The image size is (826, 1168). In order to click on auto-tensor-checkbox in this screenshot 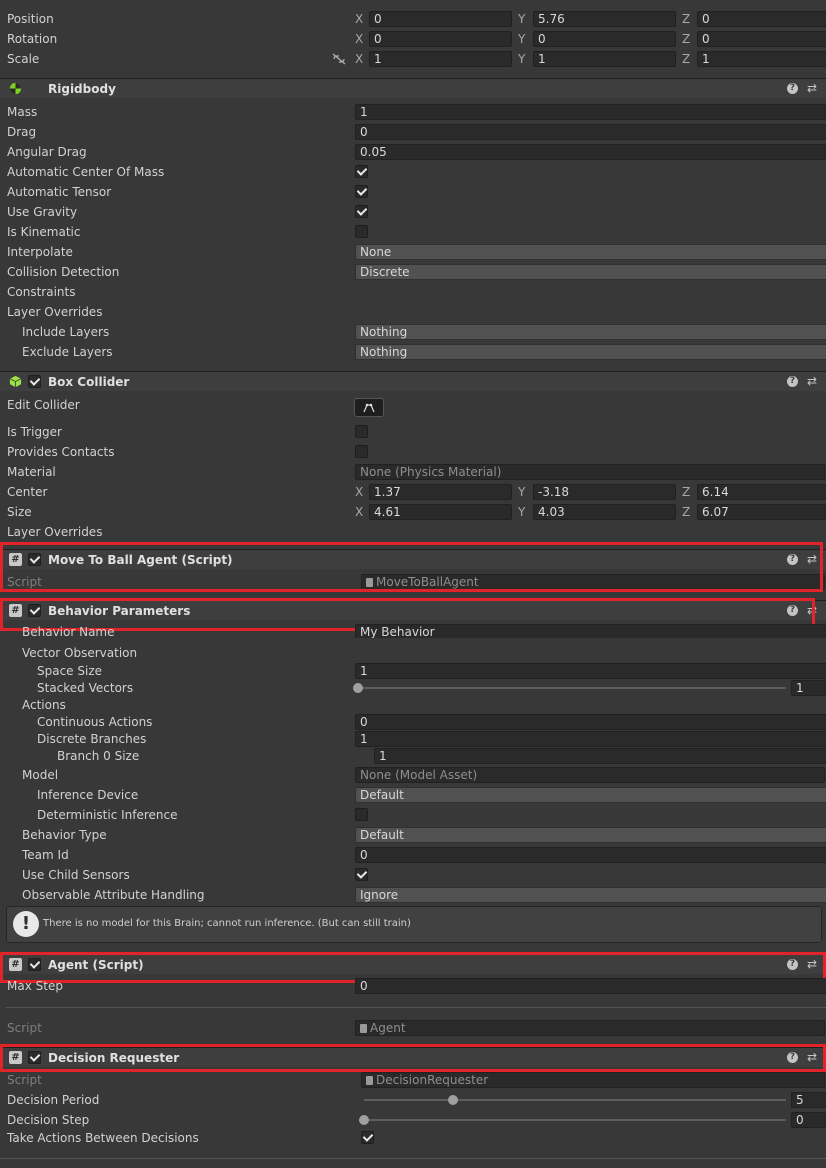, I will do `click(361, 191)`.